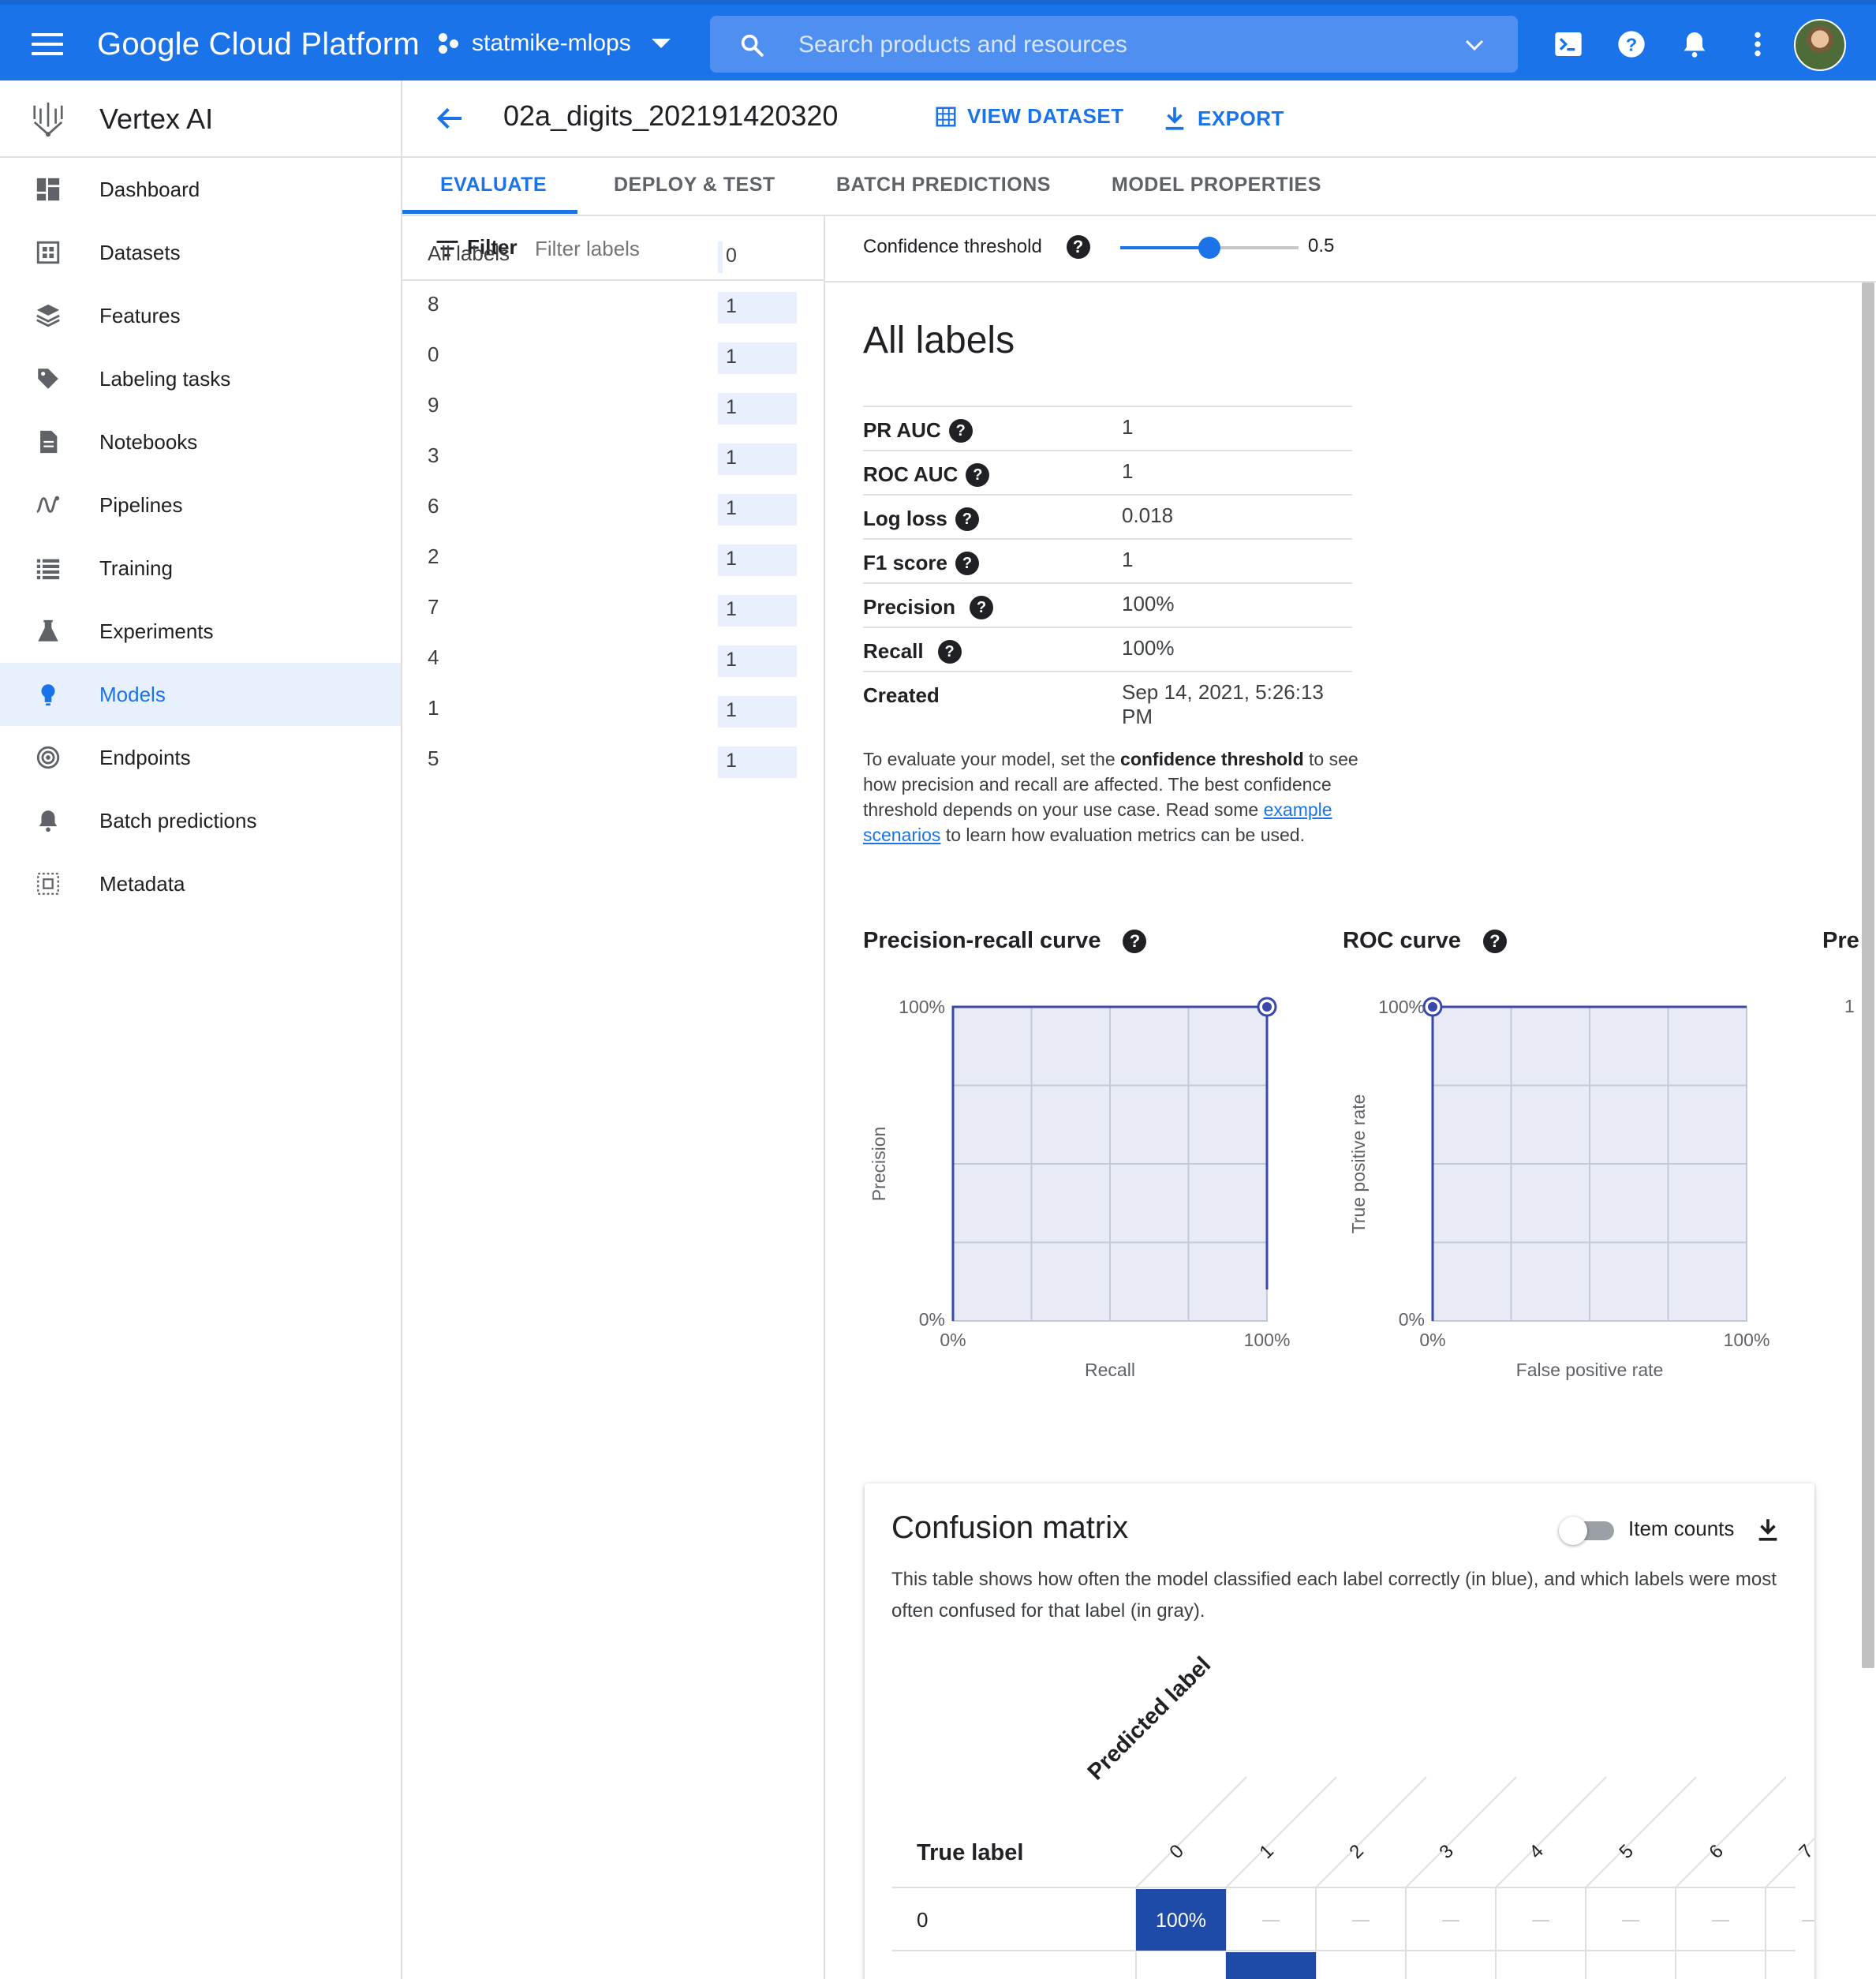 Image resolution: width=1876 pixels, height=1979 pixels. What do you see at coordinates (613, 759) in the screenshot?
I see `label-row: 51` at bounding box center [613, 759].